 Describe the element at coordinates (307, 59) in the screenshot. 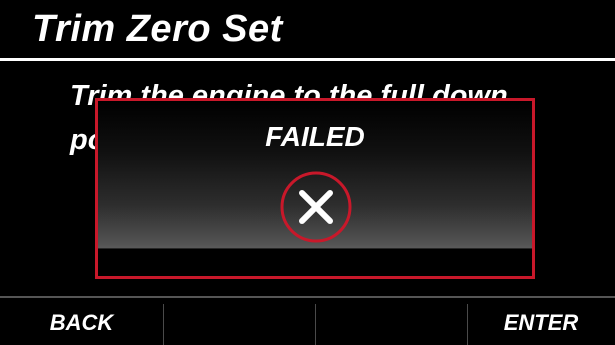

I see `title-divider` at that location.